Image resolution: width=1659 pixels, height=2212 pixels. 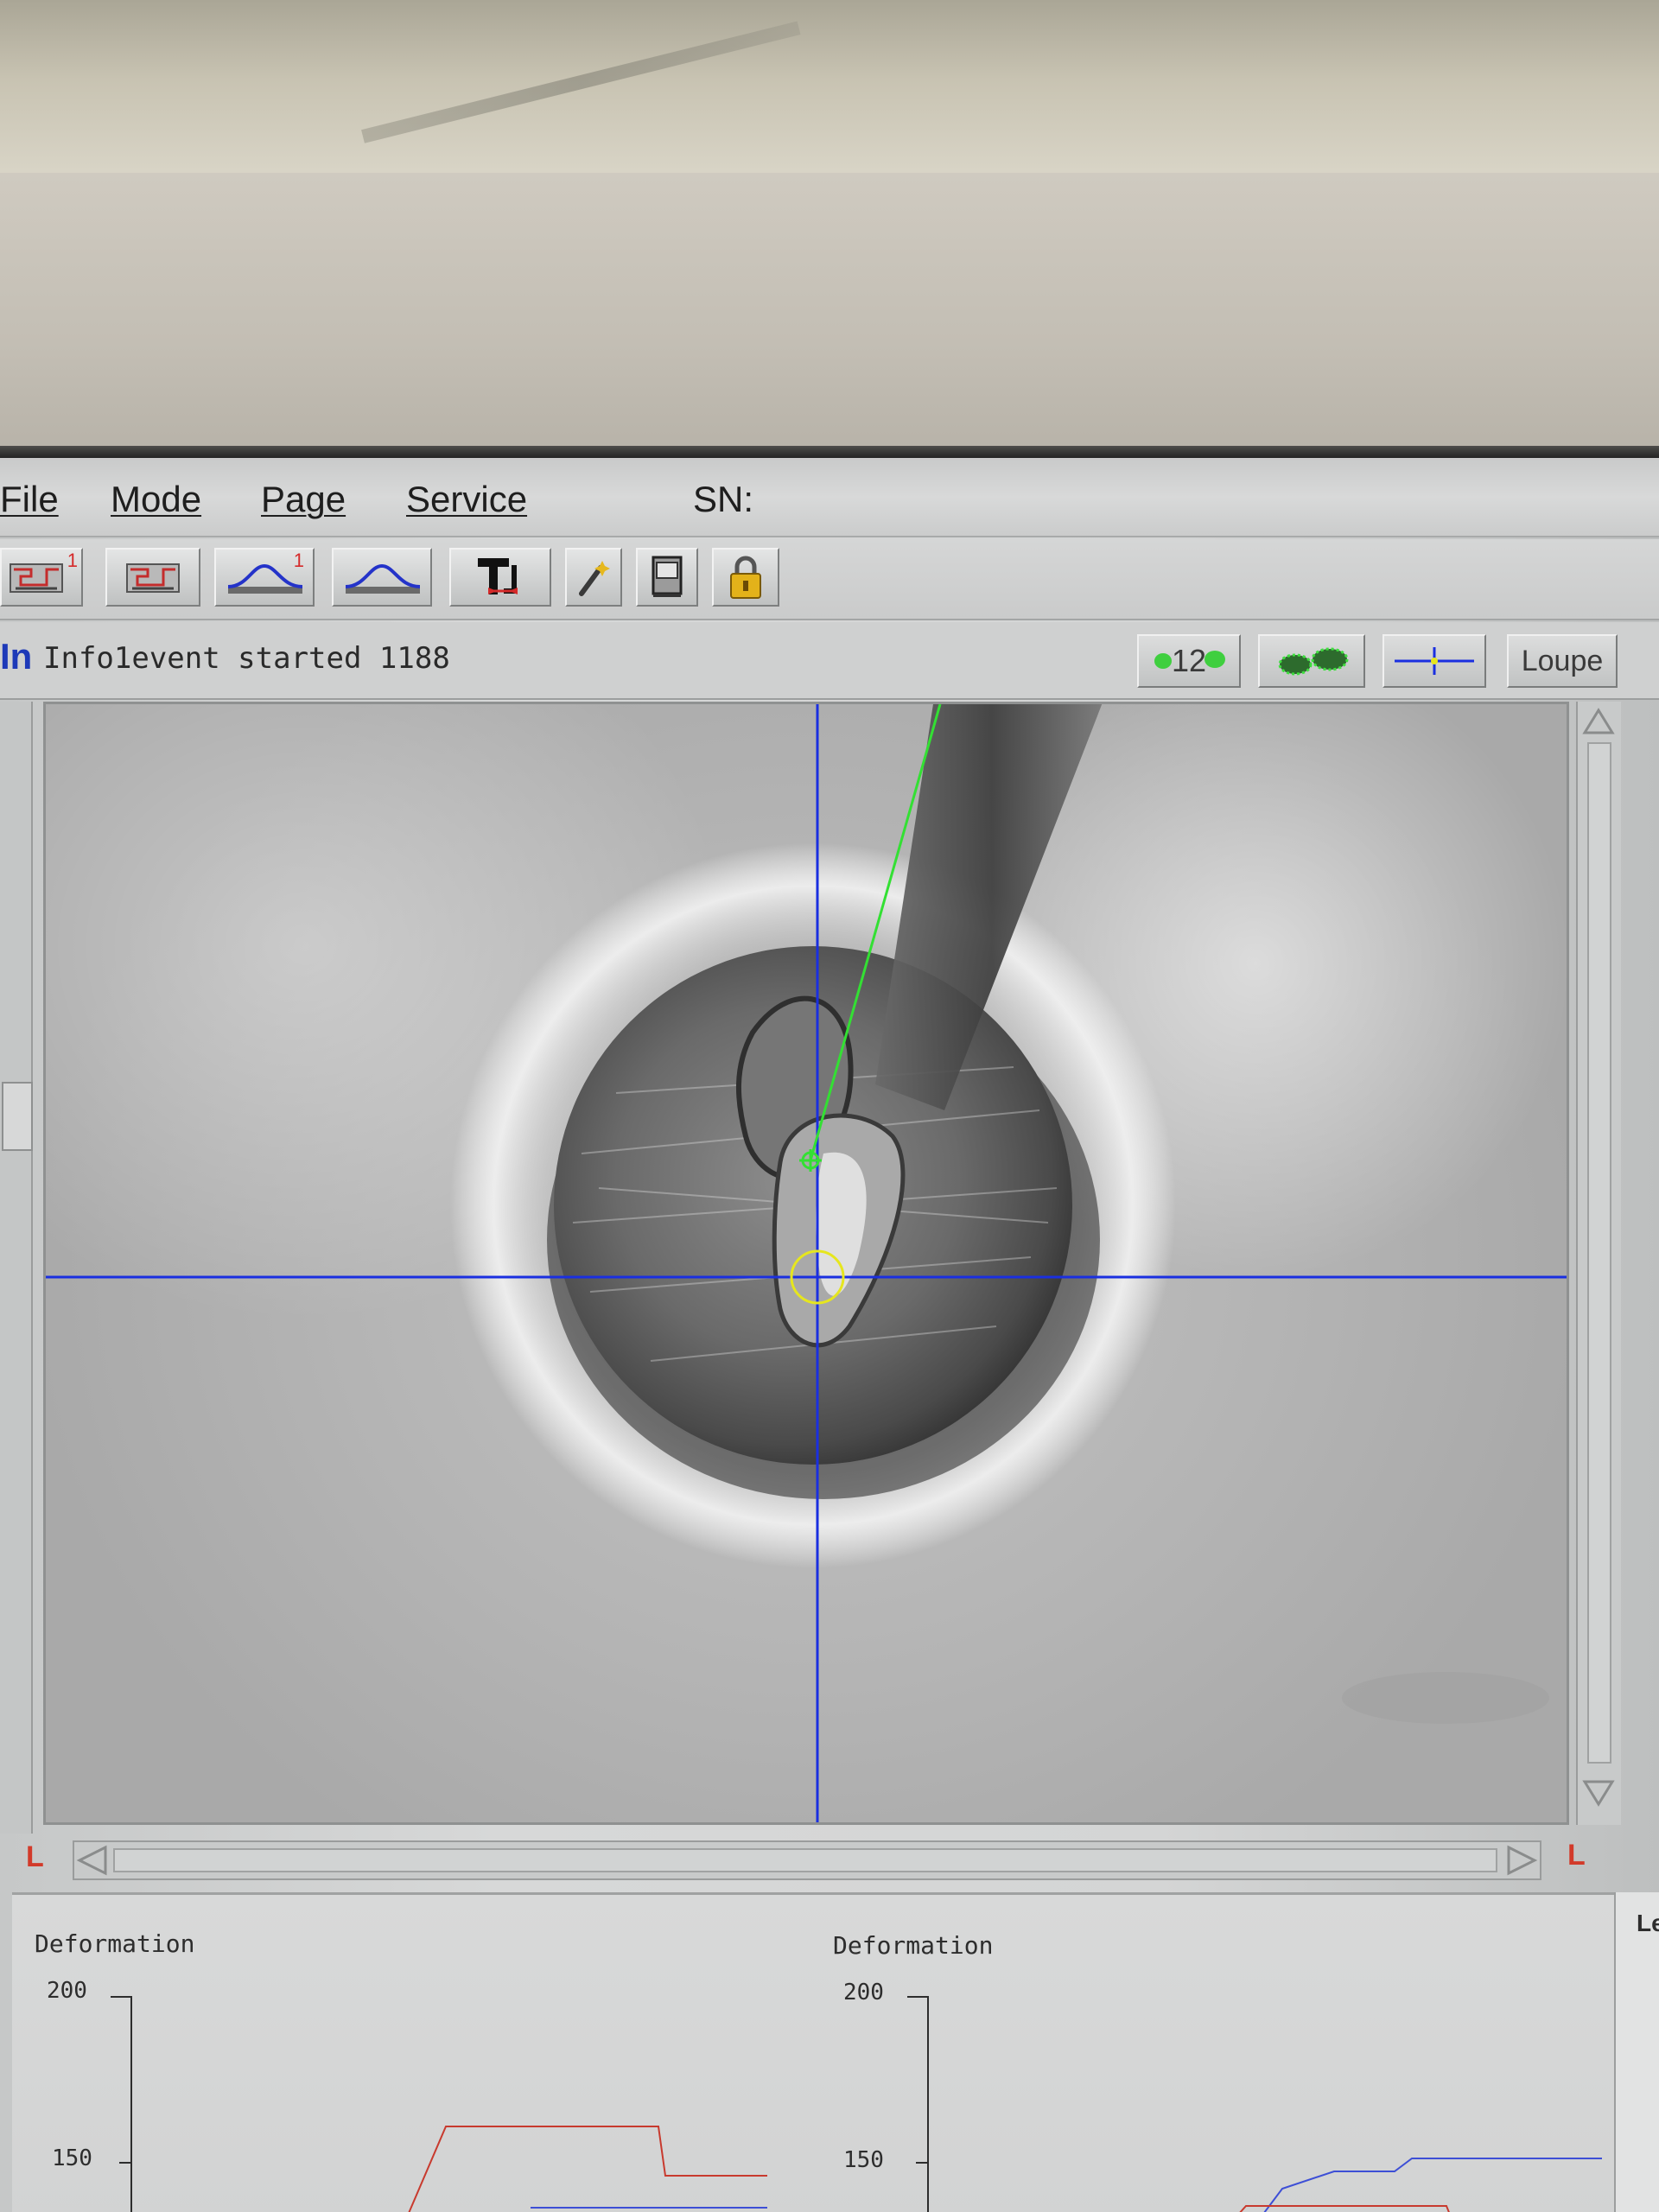 I want to click on map-1-button: 1, so click(x=41, y=577).